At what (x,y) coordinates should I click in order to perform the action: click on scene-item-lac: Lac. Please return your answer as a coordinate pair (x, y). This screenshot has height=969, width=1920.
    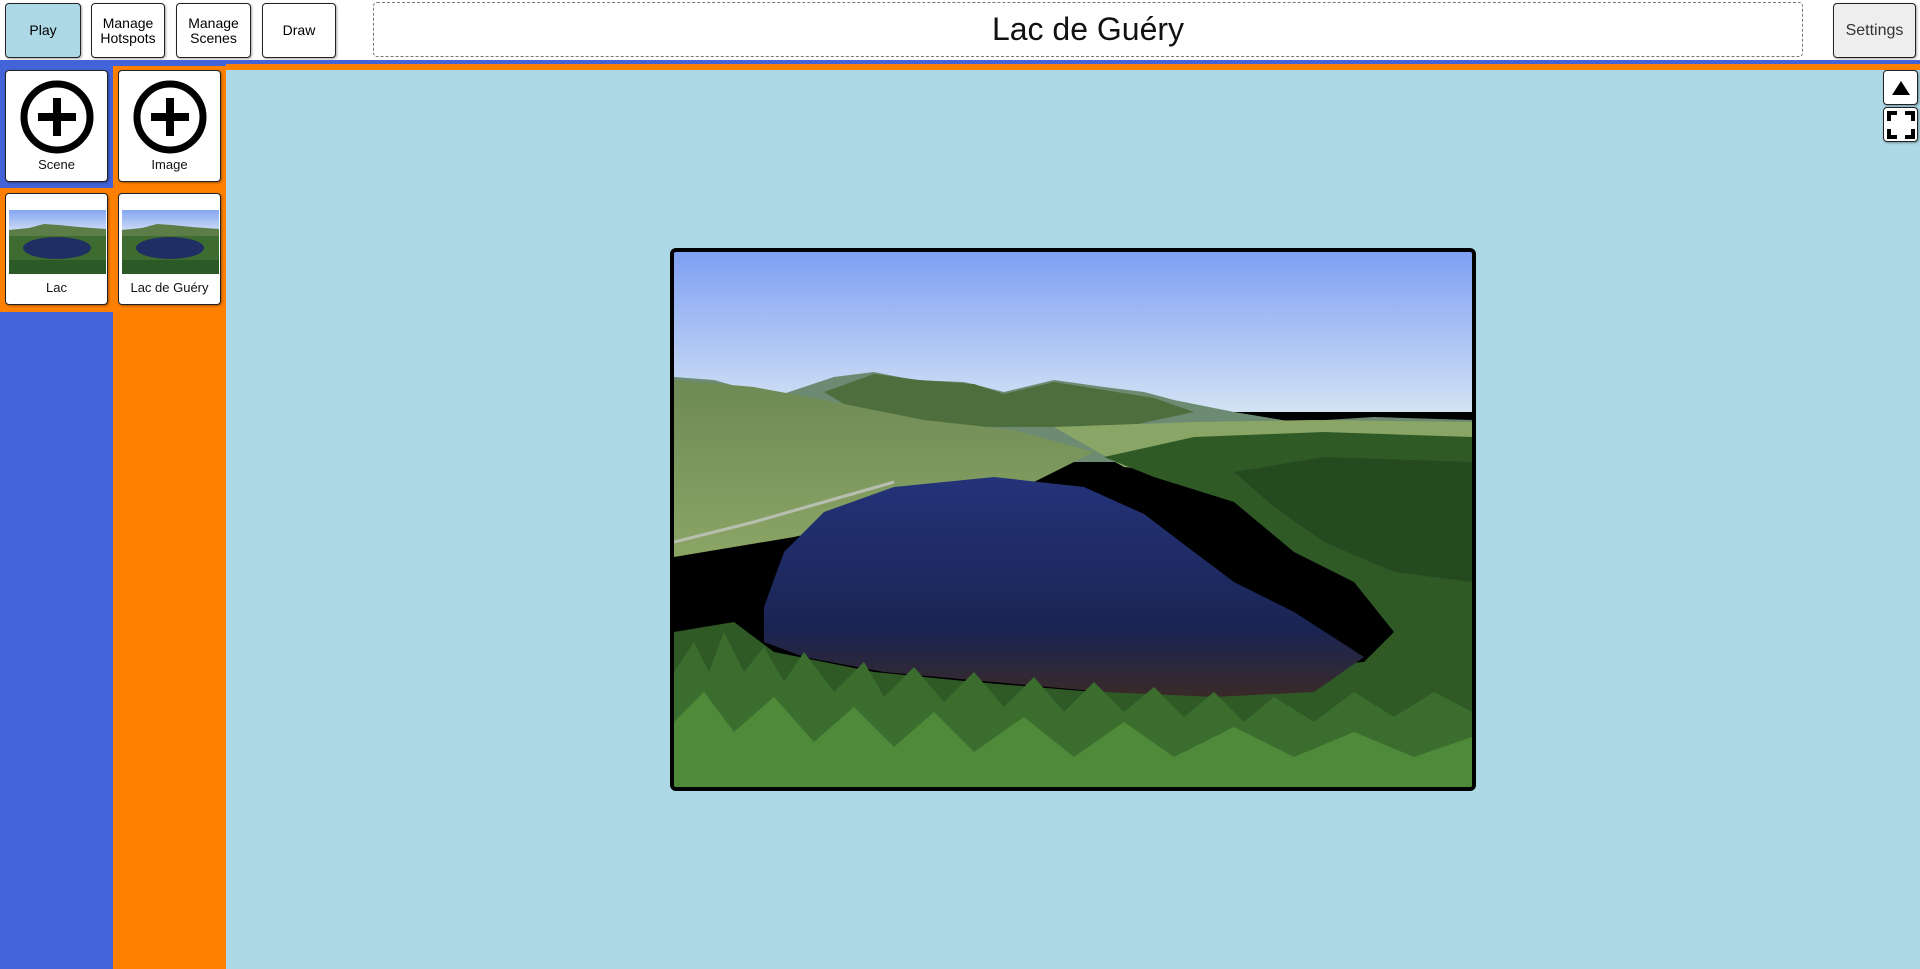
    Looking at the image, I should click on (56, 249).